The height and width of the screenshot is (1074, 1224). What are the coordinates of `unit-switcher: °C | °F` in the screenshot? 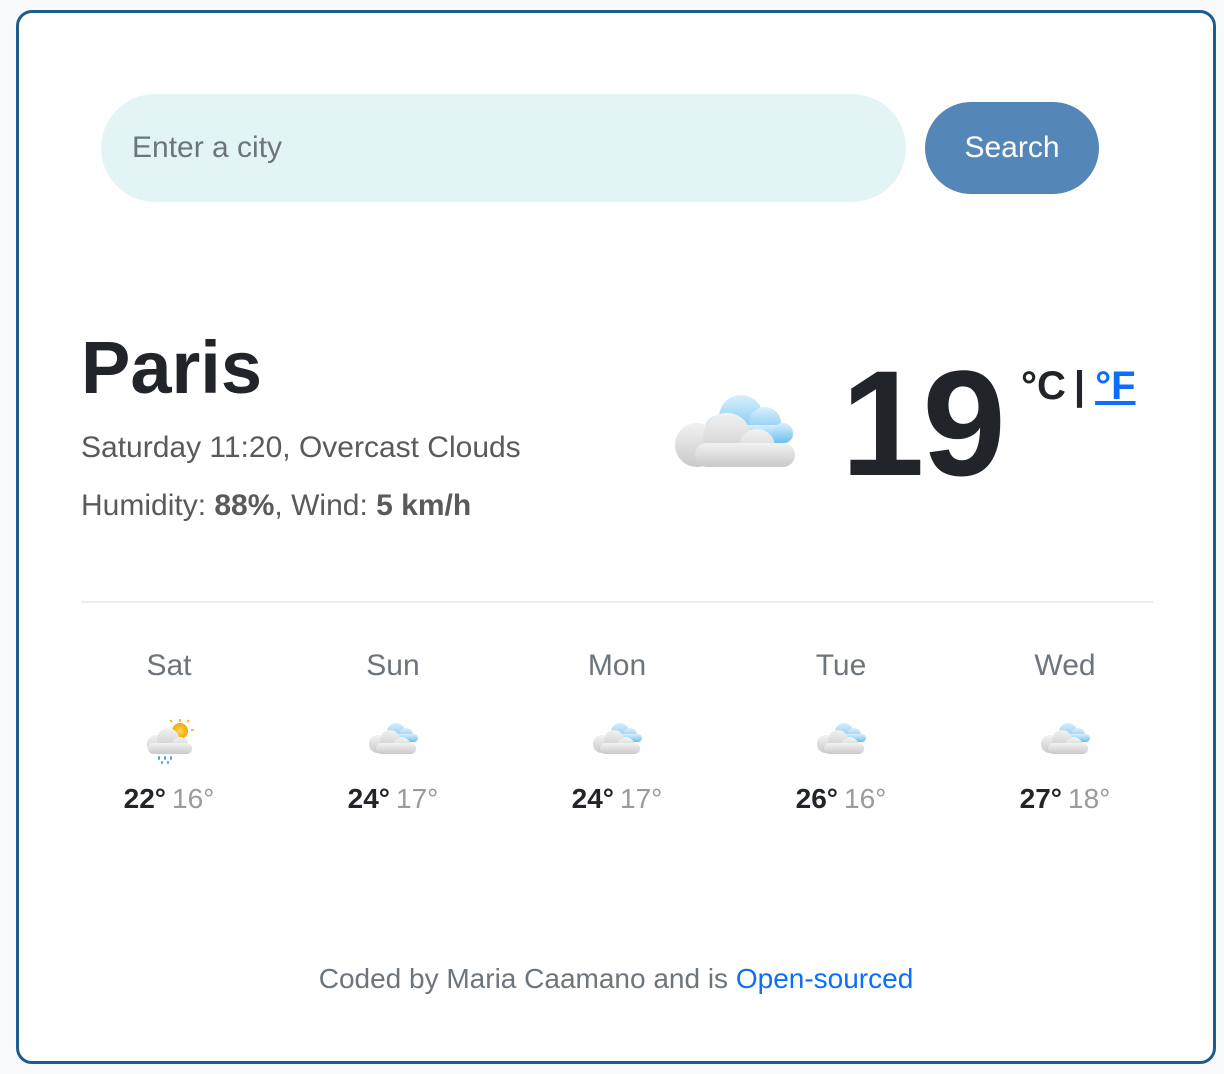 It's located at (1078, 386).